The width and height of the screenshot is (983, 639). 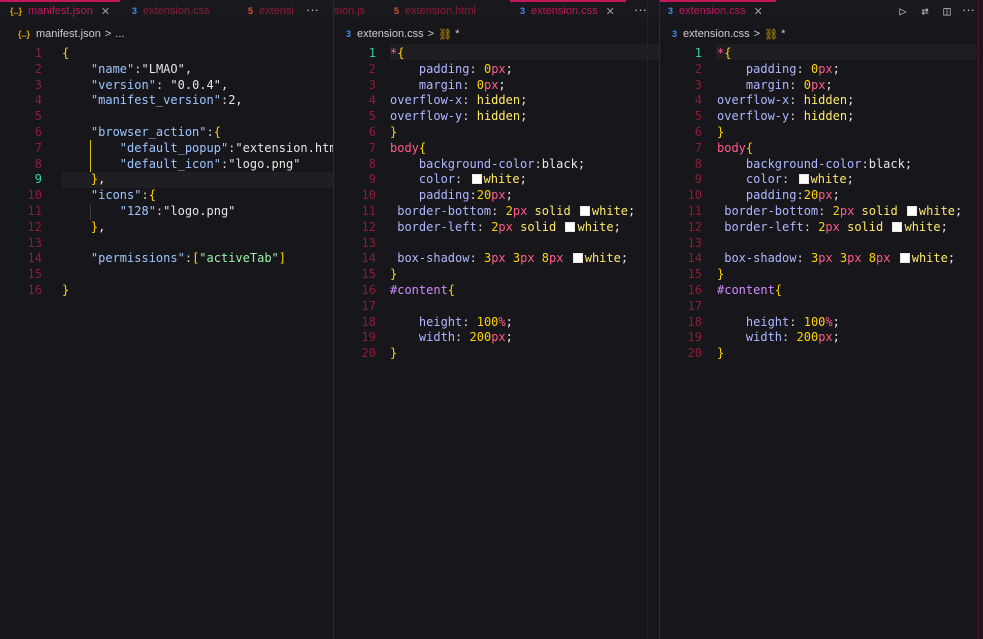 What do you see at coordinates (251, 11) in the screenshot?
I see `html-icon: 5` at bounding box center [251, 11].